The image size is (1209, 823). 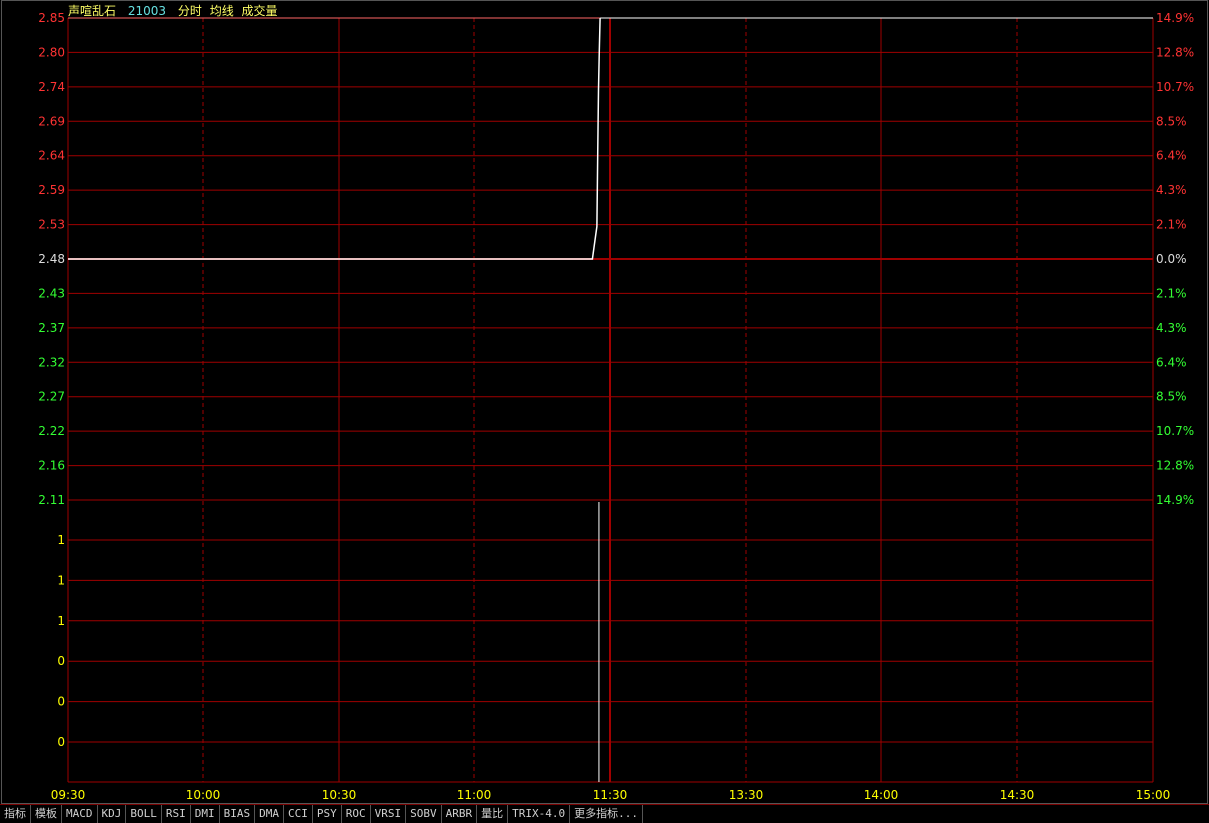 What do you see at coordinates (269, 814) in the screenshot?
I see `indicator-tab: DMA` at bounding box center [269, 814].